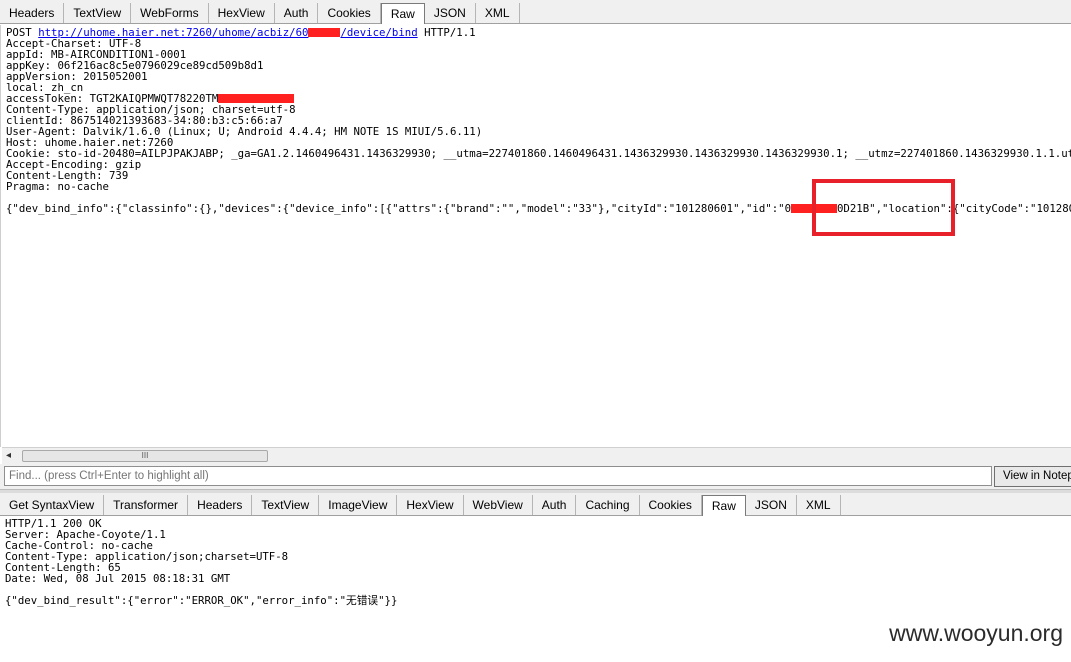 The image size is (1071, 662). What do you see at coordinates (671, 505) in the screenshot?
I see `response-tab-cookies: Cookies` at bounding box center [671, 505].